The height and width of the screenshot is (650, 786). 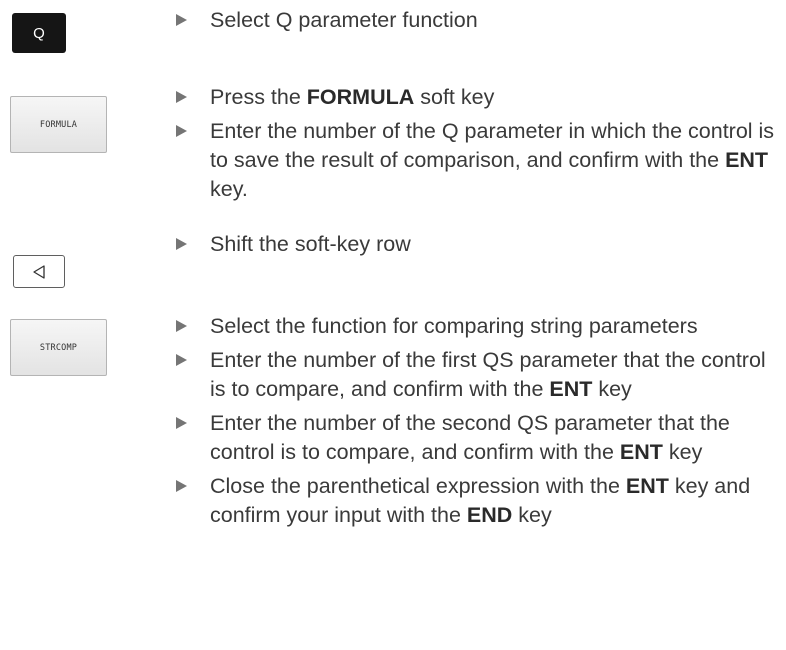 I want to click on q-key: Q, so click(x=39, y=33).